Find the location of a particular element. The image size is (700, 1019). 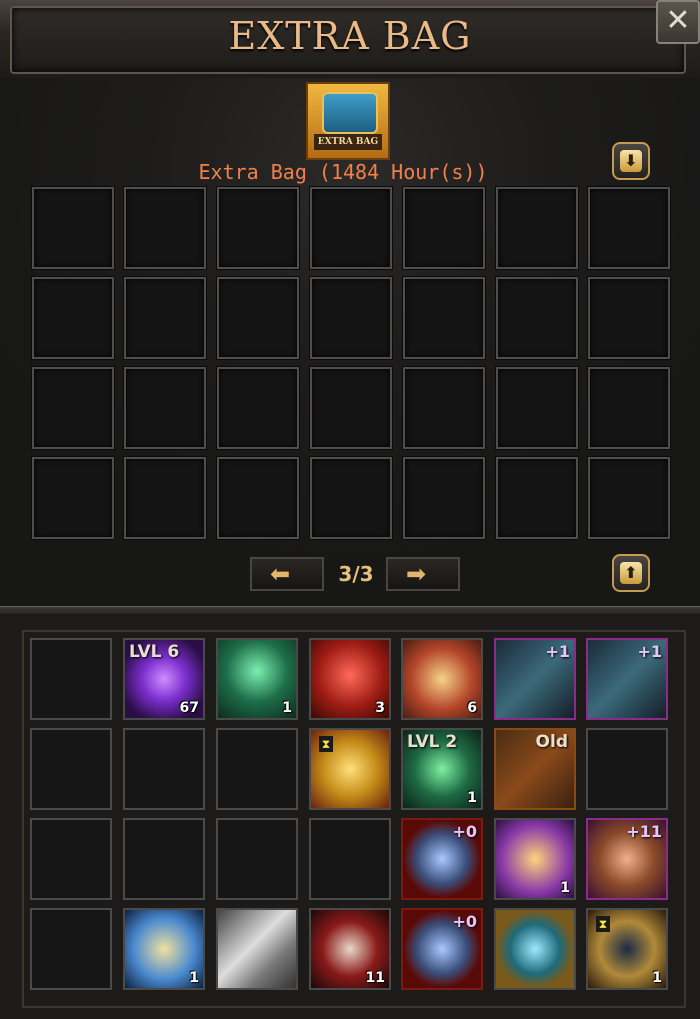

bag-duration-label: Extra Bag (1484 Hour(s)) is located at coordinates (343, 172).